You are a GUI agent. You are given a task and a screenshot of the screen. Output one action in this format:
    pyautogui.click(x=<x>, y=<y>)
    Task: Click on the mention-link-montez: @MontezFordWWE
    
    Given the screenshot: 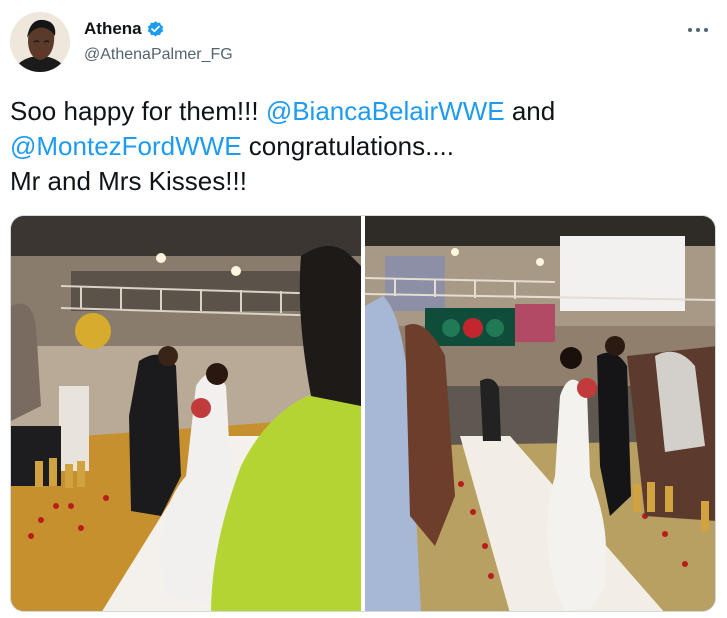 What is the action you would take?
    pyautogui.click(x=126, y=146)
    